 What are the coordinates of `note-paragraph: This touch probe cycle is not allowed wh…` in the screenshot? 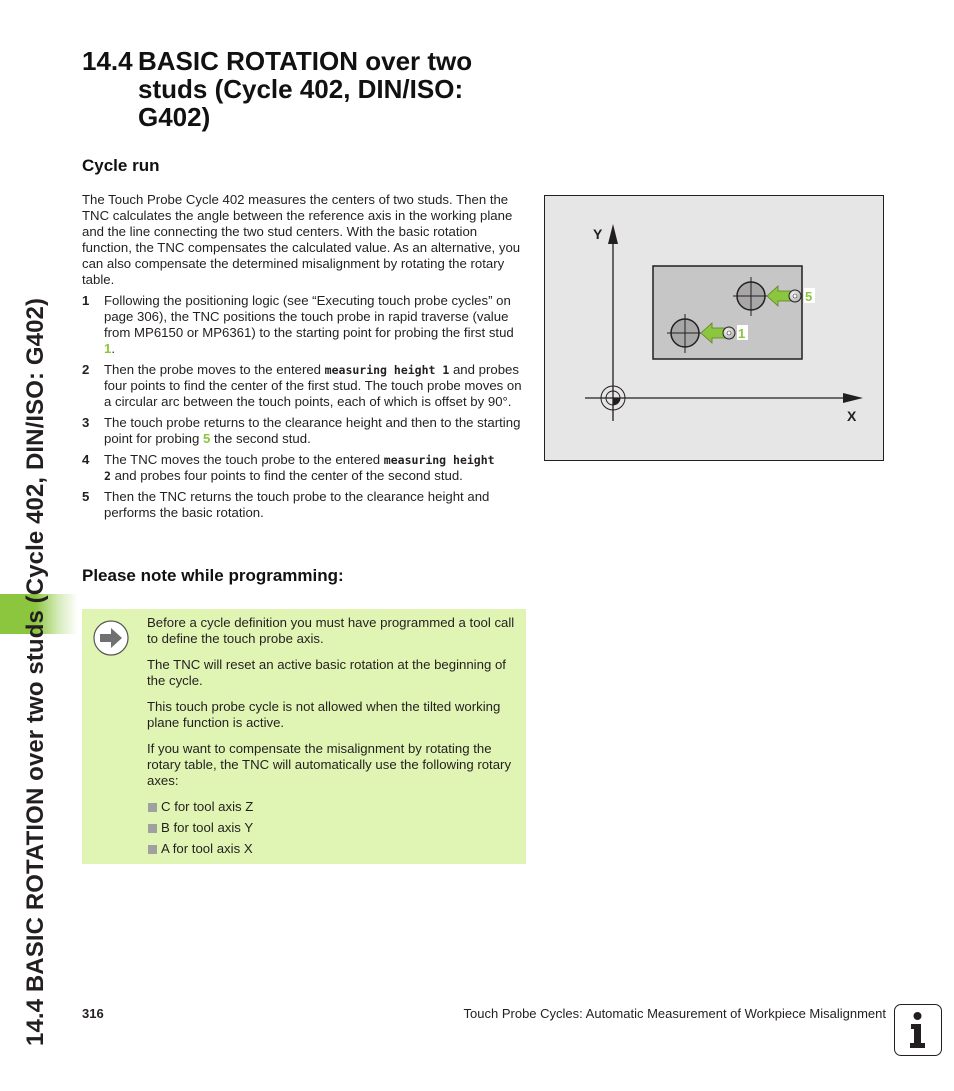 It's located at (324, 714).